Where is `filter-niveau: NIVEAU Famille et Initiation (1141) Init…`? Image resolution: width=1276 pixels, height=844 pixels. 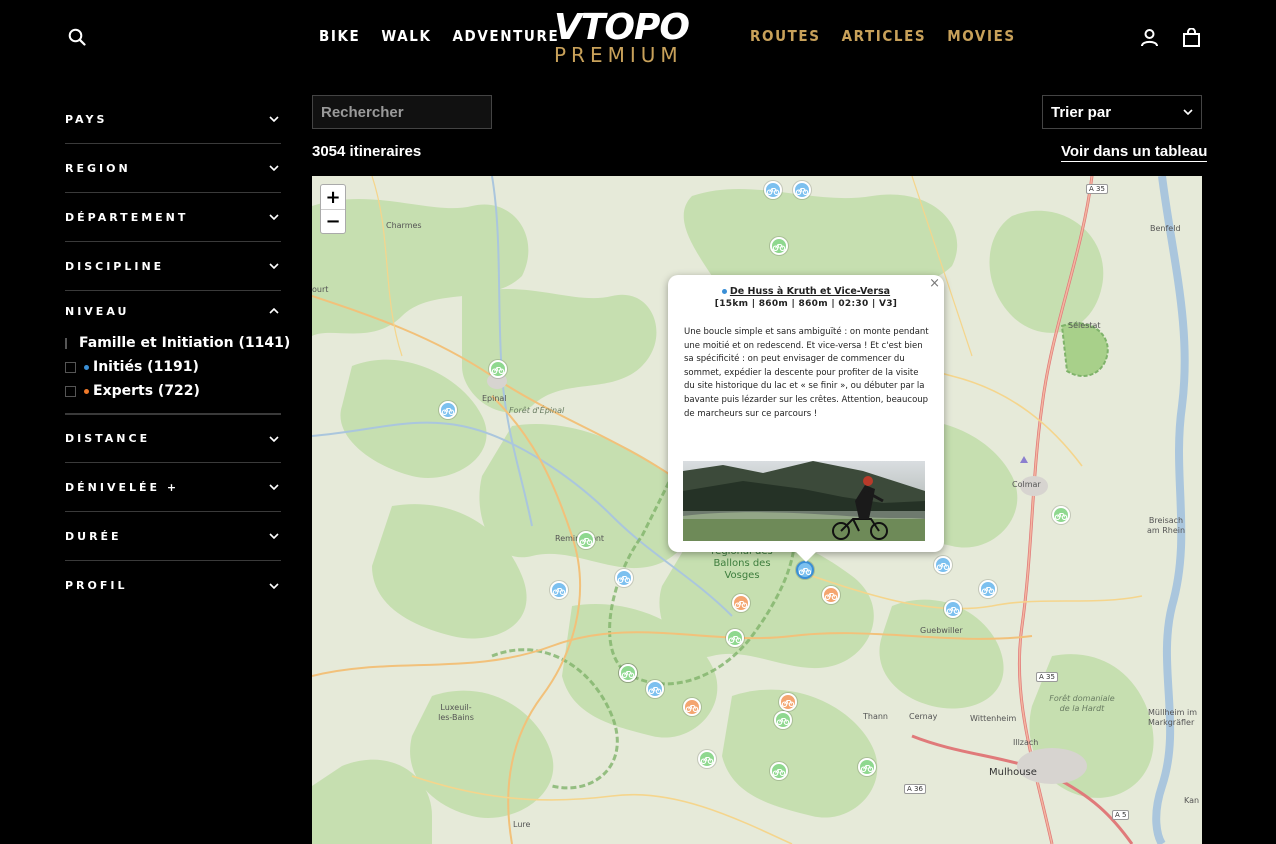 filter-niveau: NIVEAU Famille et Initiation (1141) Init… is located at coordinates (177, 352).